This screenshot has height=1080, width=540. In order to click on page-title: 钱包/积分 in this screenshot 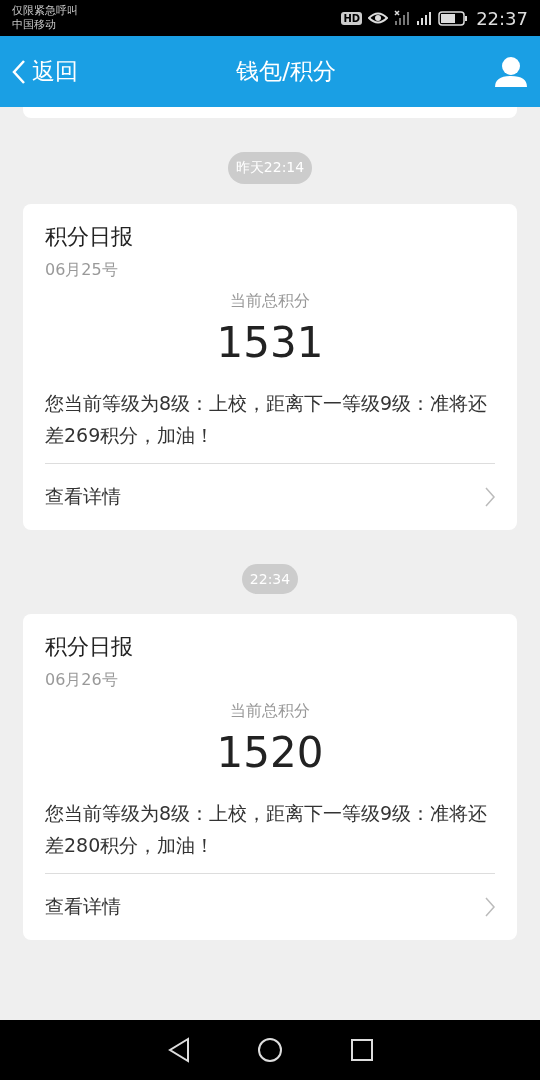, I will do `click(286, 71)`.